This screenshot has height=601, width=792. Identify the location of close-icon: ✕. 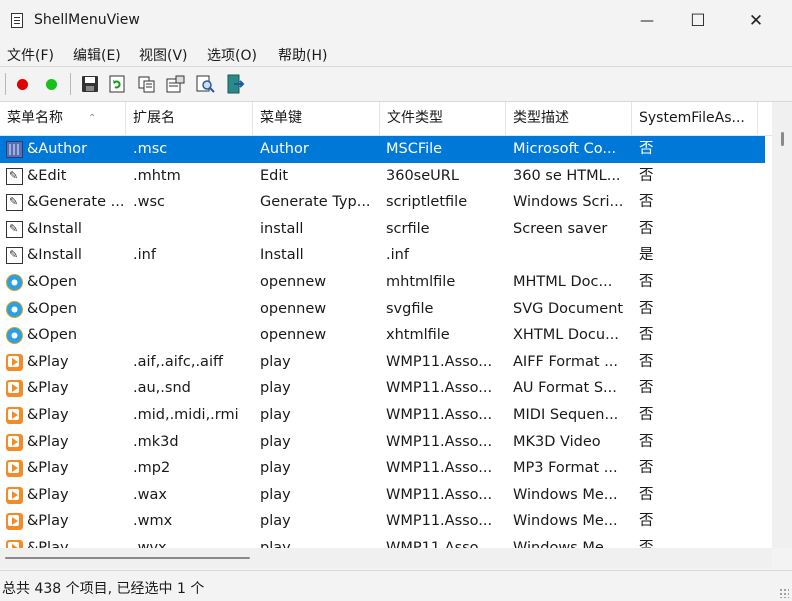
(756, 21).